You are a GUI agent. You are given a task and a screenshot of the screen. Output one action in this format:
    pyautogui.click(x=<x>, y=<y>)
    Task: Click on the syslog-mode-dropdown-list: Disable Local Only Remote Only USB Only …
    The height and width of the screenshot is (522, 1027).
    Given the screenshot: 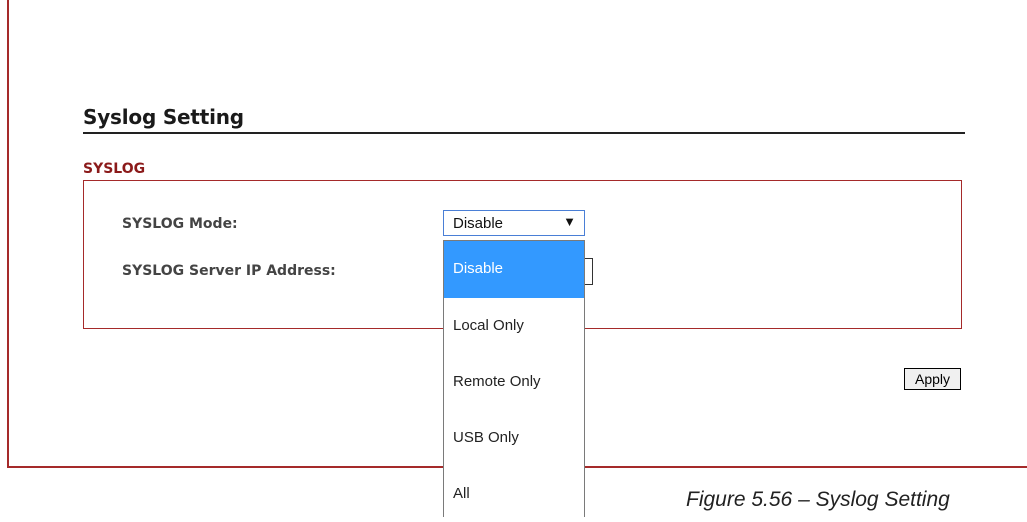 What is the action you would take?
    pyautogui.click(x=514, y=378)
    